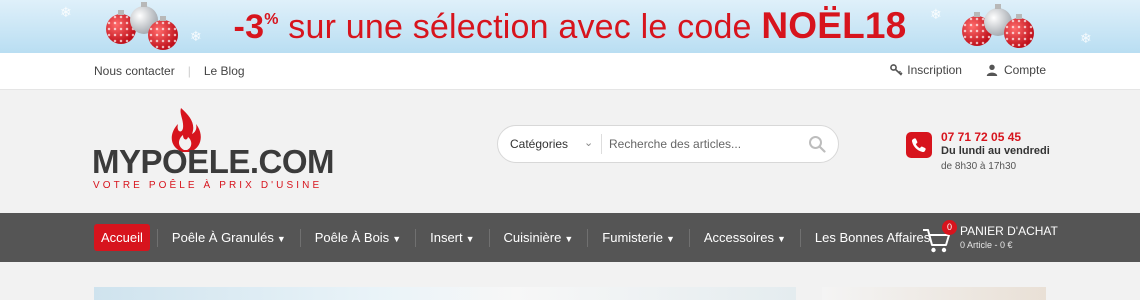  Describe the element at coordinates (539, 144) in the screenshot. I see `category-select: Catégories` at that location.